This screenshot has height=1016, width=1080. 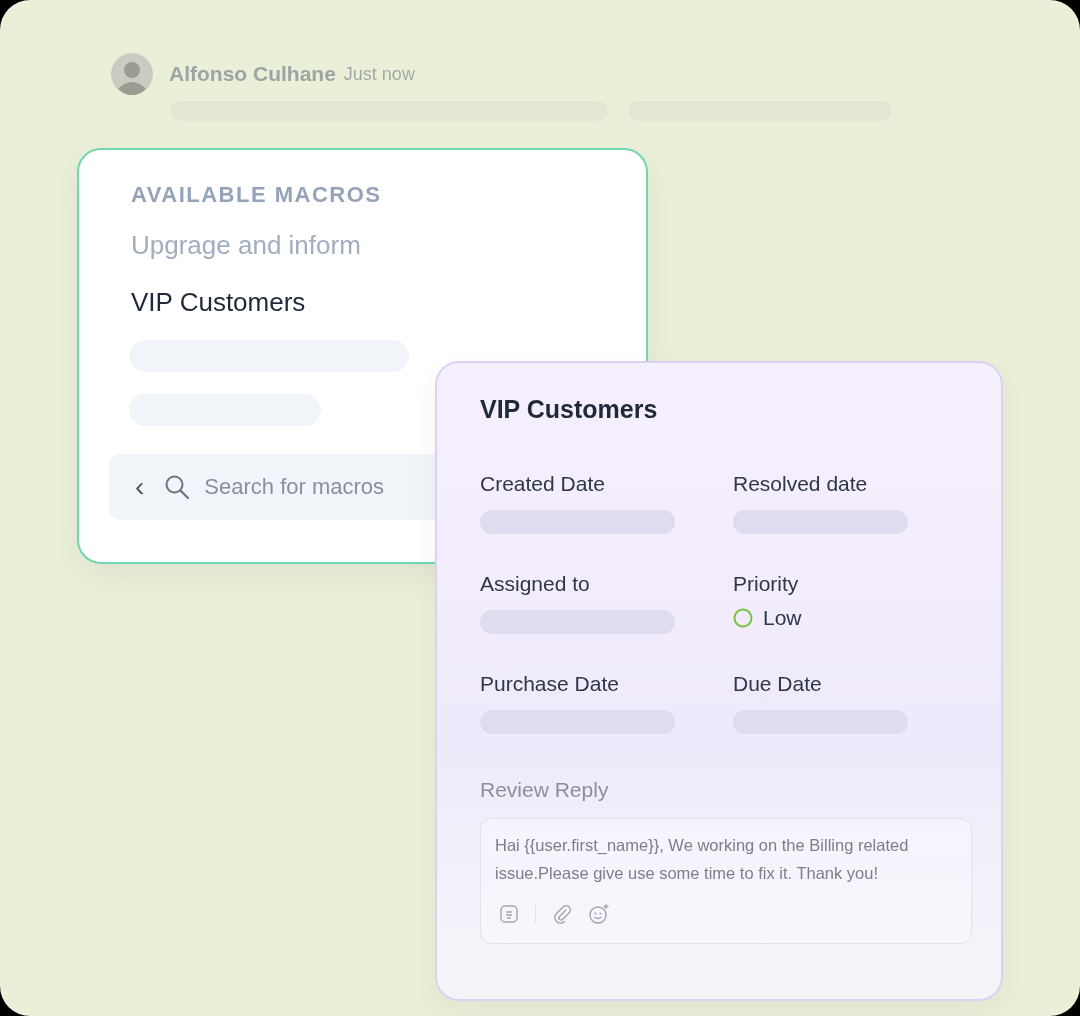 I want to click on field-label: Created Date, so click(x=543, y=484).